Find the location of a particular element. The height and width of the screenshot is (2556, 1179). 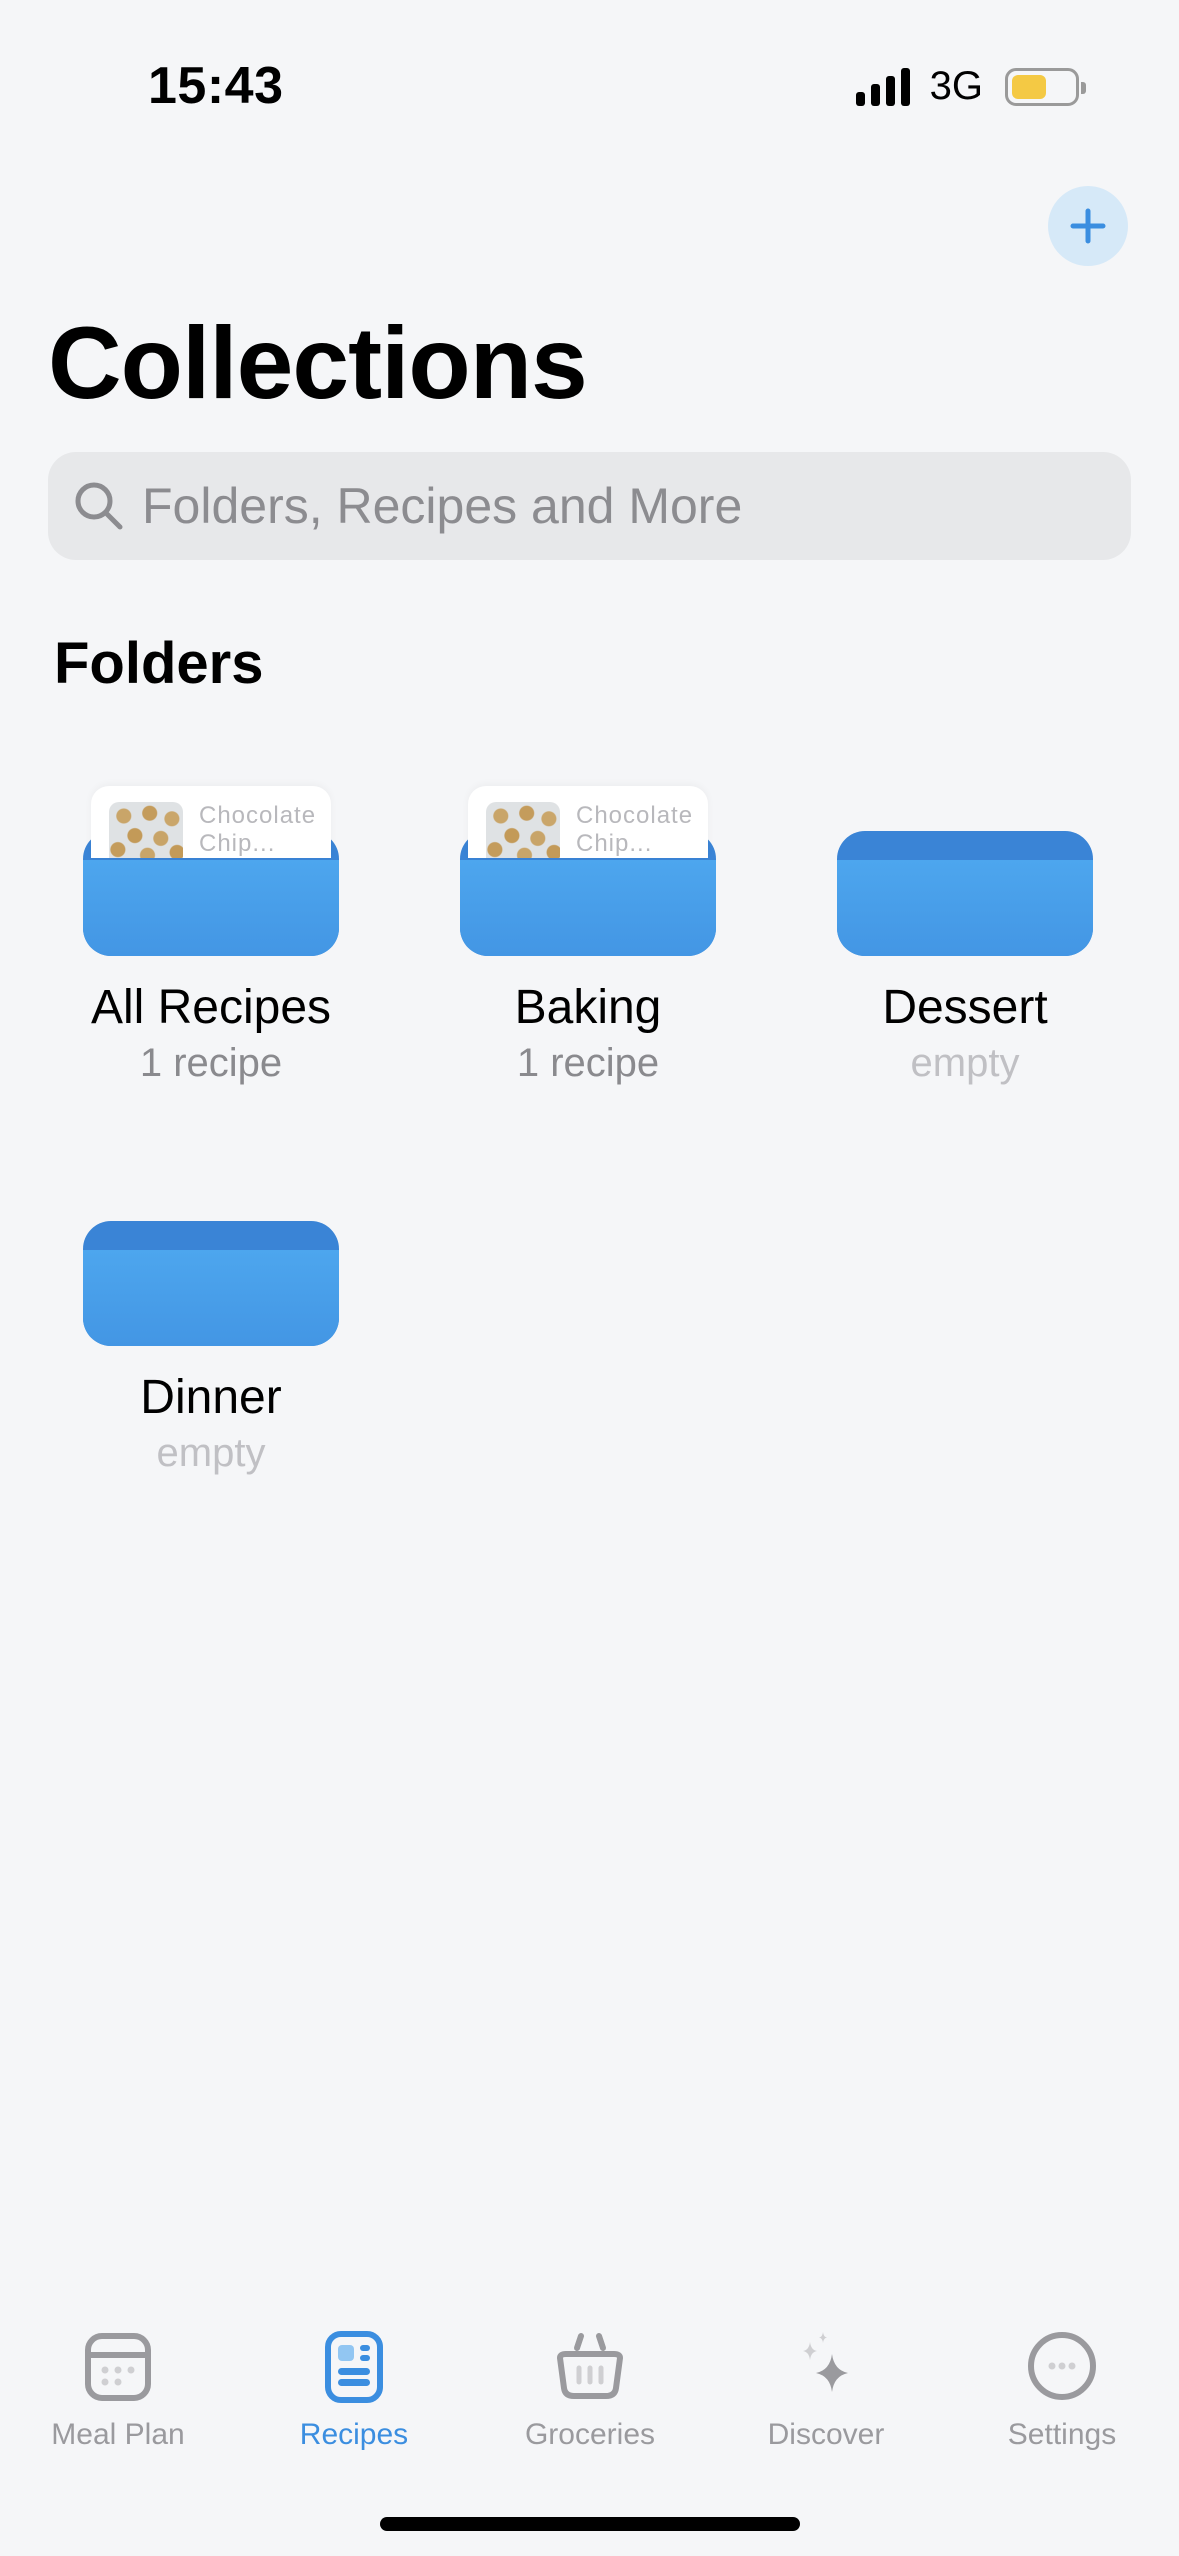

search-input is located at coordinates (622, 506).